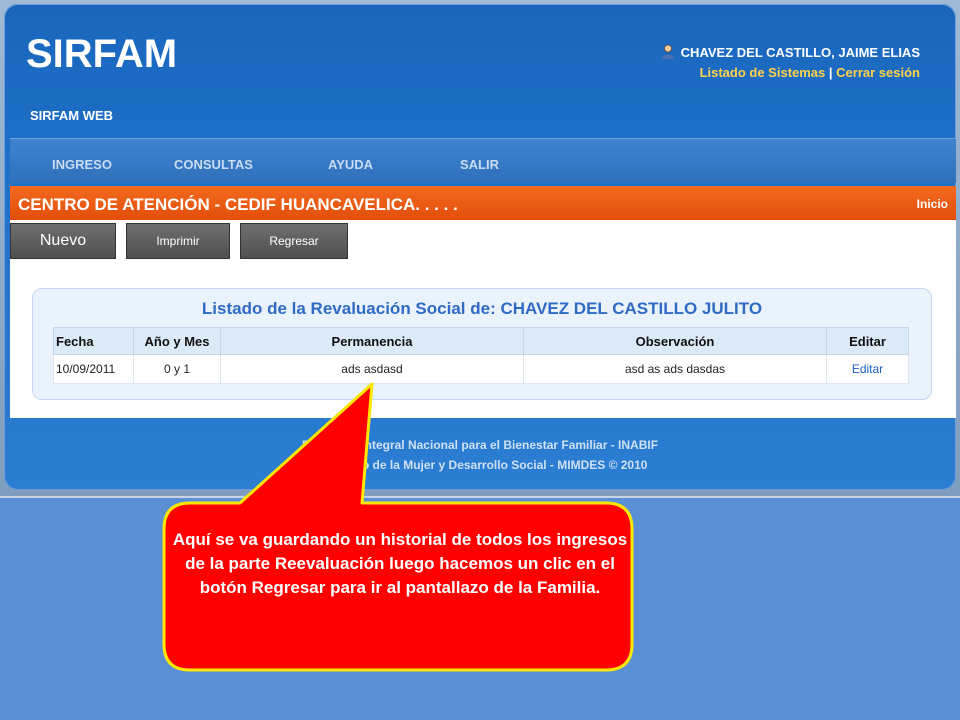 The height and width of the screenshot is (720, 960). What do you see at coordinates (177, 369) in the screenshot?
I see `cell-anio-mes: 0 y 1` at bounding box center [177, 369].